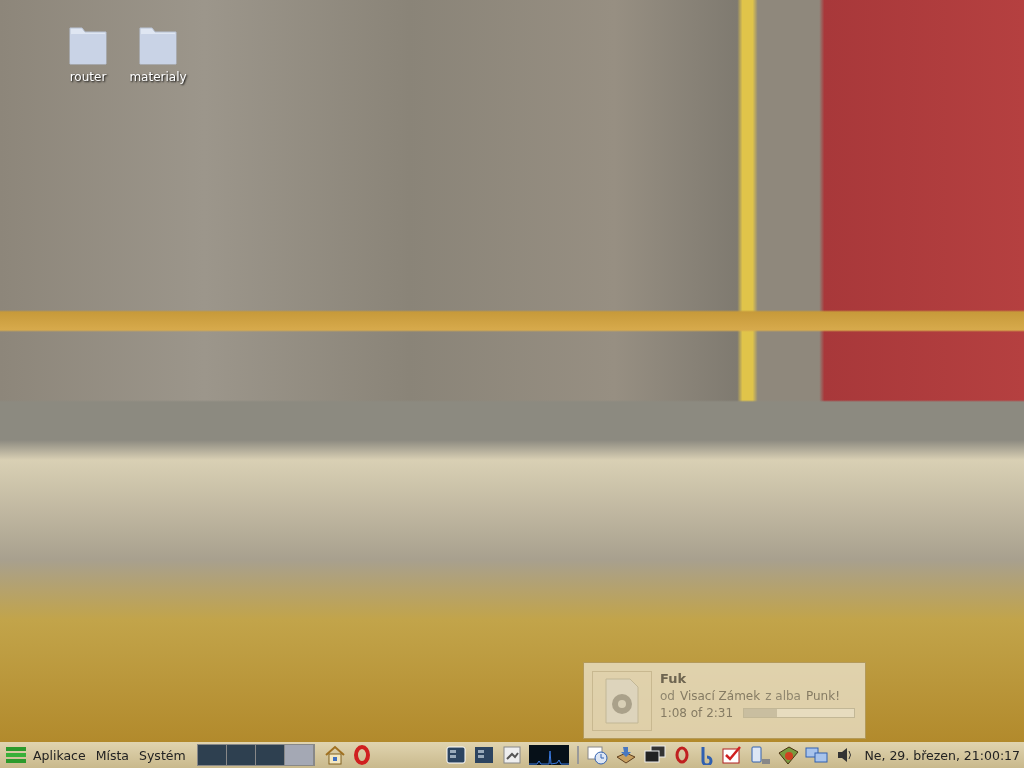  What do you see at coordinates (16, 755) in the screenshot?
I see `menu-logo-icon` at bounding box center [16, 755].